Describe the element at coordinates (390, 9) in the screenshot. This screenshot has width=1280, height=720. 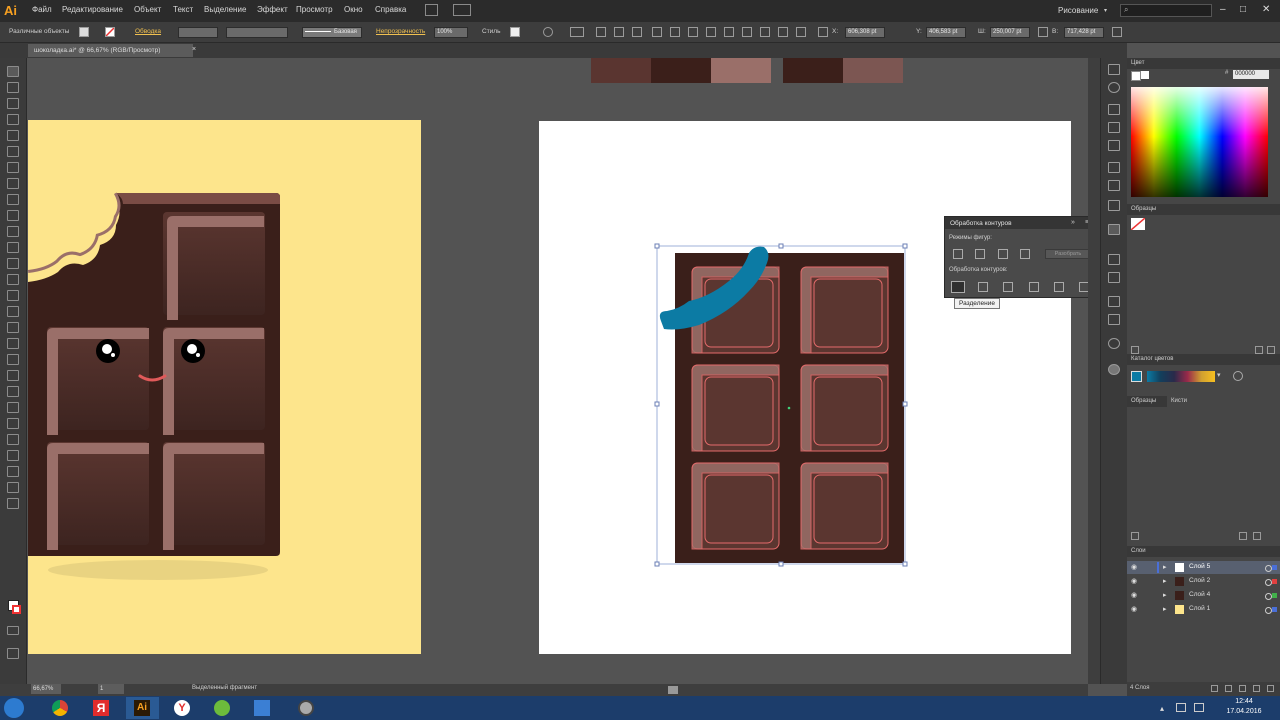
I see `menu-help: Справка` at that location.